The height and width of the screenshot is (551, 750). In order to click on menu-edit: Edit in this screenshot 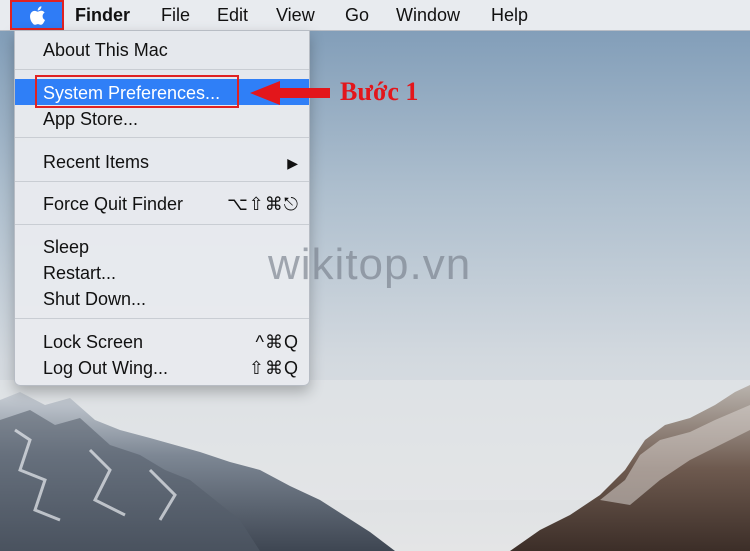, I will do `click(232, 15)`.